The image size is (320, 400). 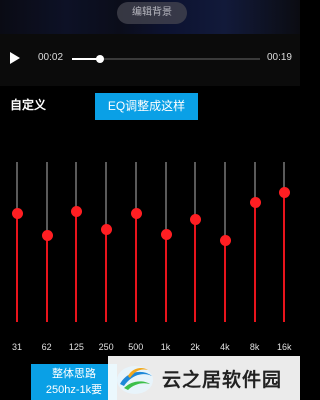 What do you see at coordinates (135, 380) in the screenshot?
I see `site-logo-icon` at bounding box center [135, 380].